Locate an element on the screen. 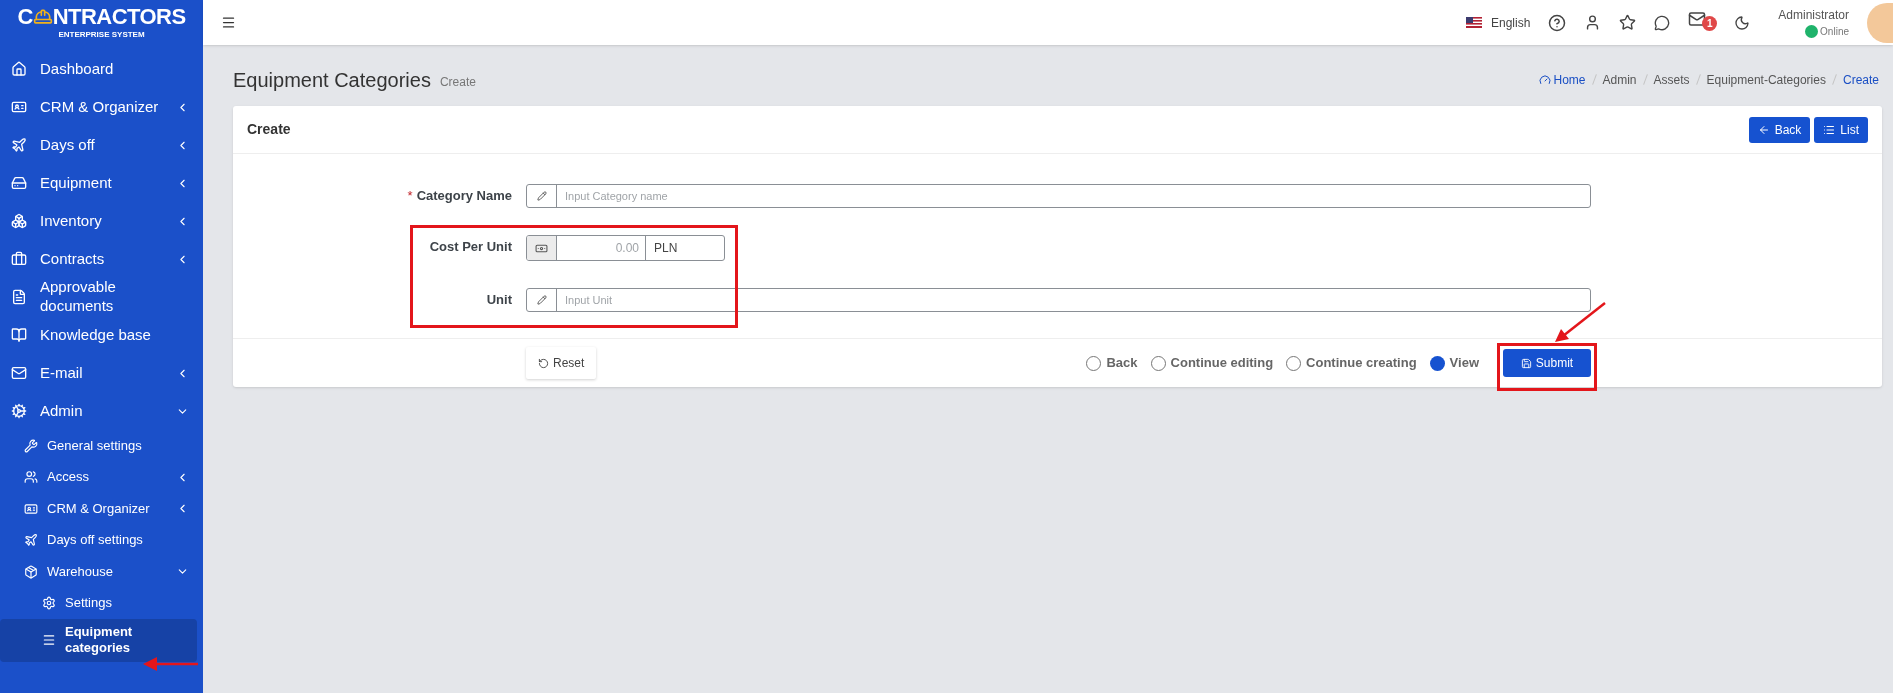 The image size is (1893, 693). sidebar-item: Warehouse is located at coordinates (101, 572).